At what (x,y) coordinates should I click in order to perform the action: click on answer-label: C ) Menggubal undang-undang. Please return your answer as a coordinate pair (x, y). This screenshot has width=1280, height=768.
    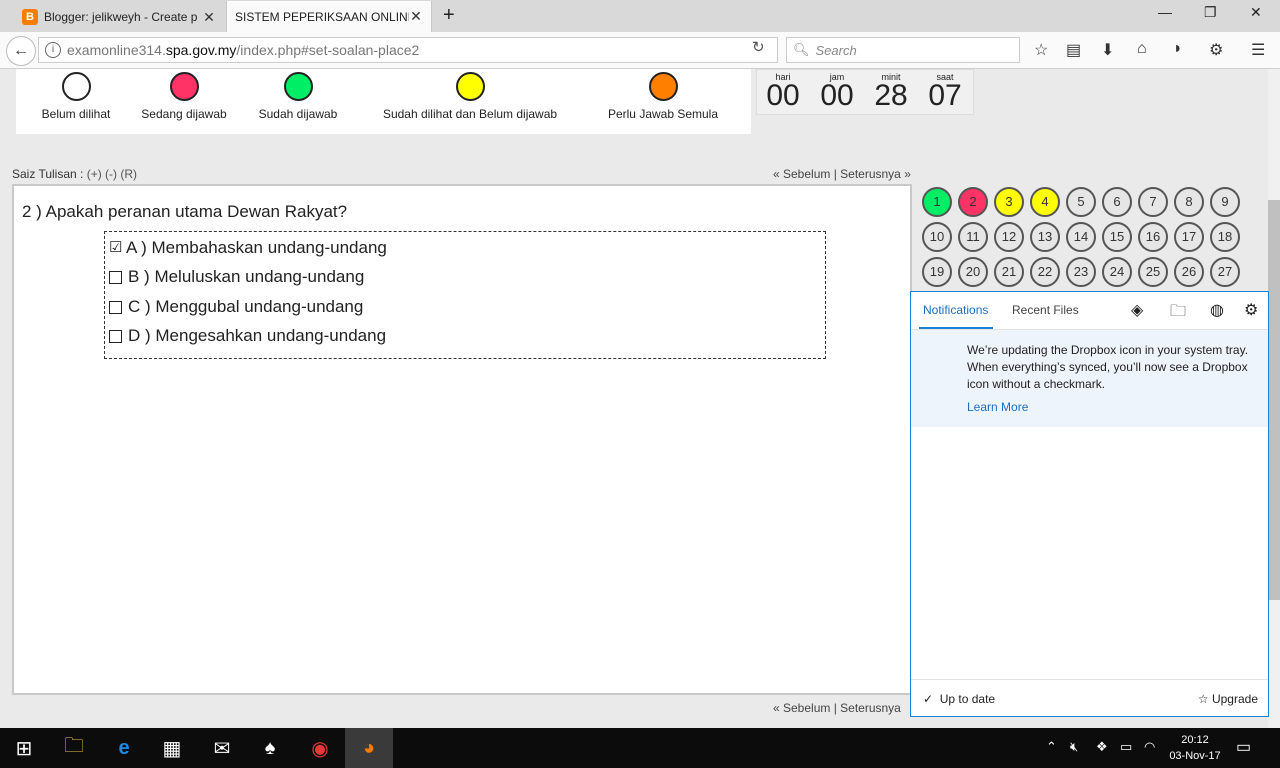
    Looking at the image, I should click on (246, 306).